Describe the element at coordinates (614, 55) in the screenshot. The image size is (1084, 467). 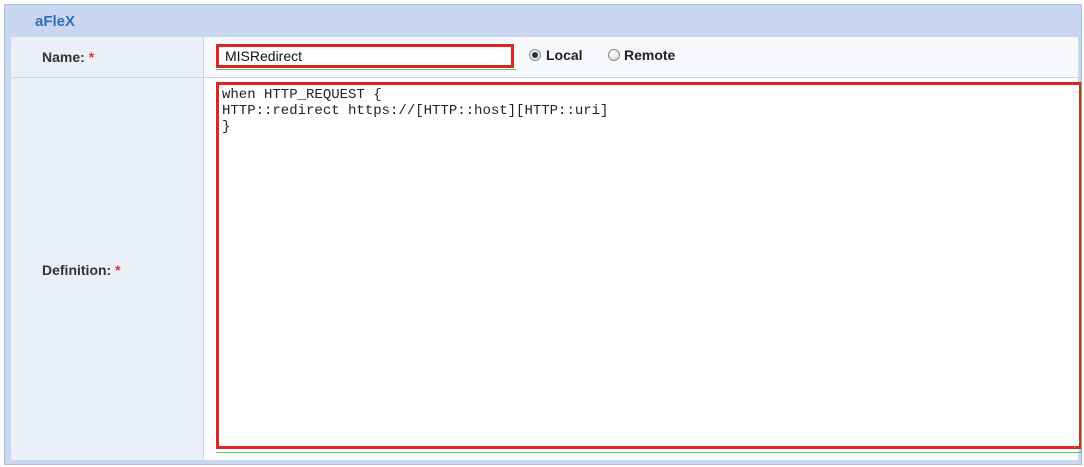
I see `remote-radio` at that location.